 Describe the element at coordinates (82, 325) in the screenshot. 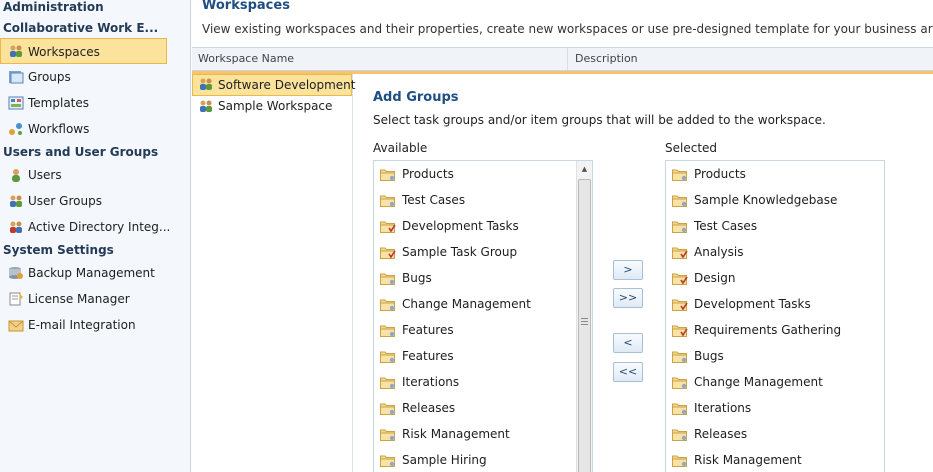

I see `sidebar-item-label: E-mail Integration` at that location.